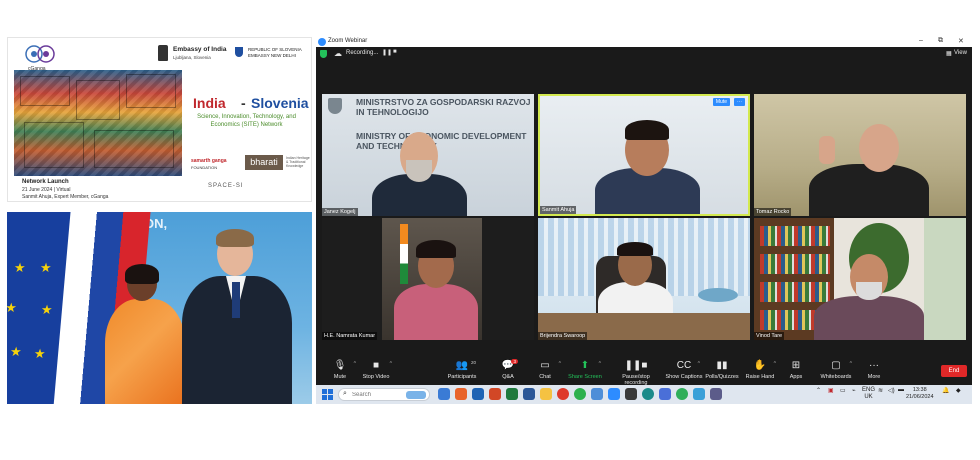 The height and width of the screenshot is (460, 980). Describe the element at coordinates (478, 394) in the screenshot. I see `outlook-icon` at that location.